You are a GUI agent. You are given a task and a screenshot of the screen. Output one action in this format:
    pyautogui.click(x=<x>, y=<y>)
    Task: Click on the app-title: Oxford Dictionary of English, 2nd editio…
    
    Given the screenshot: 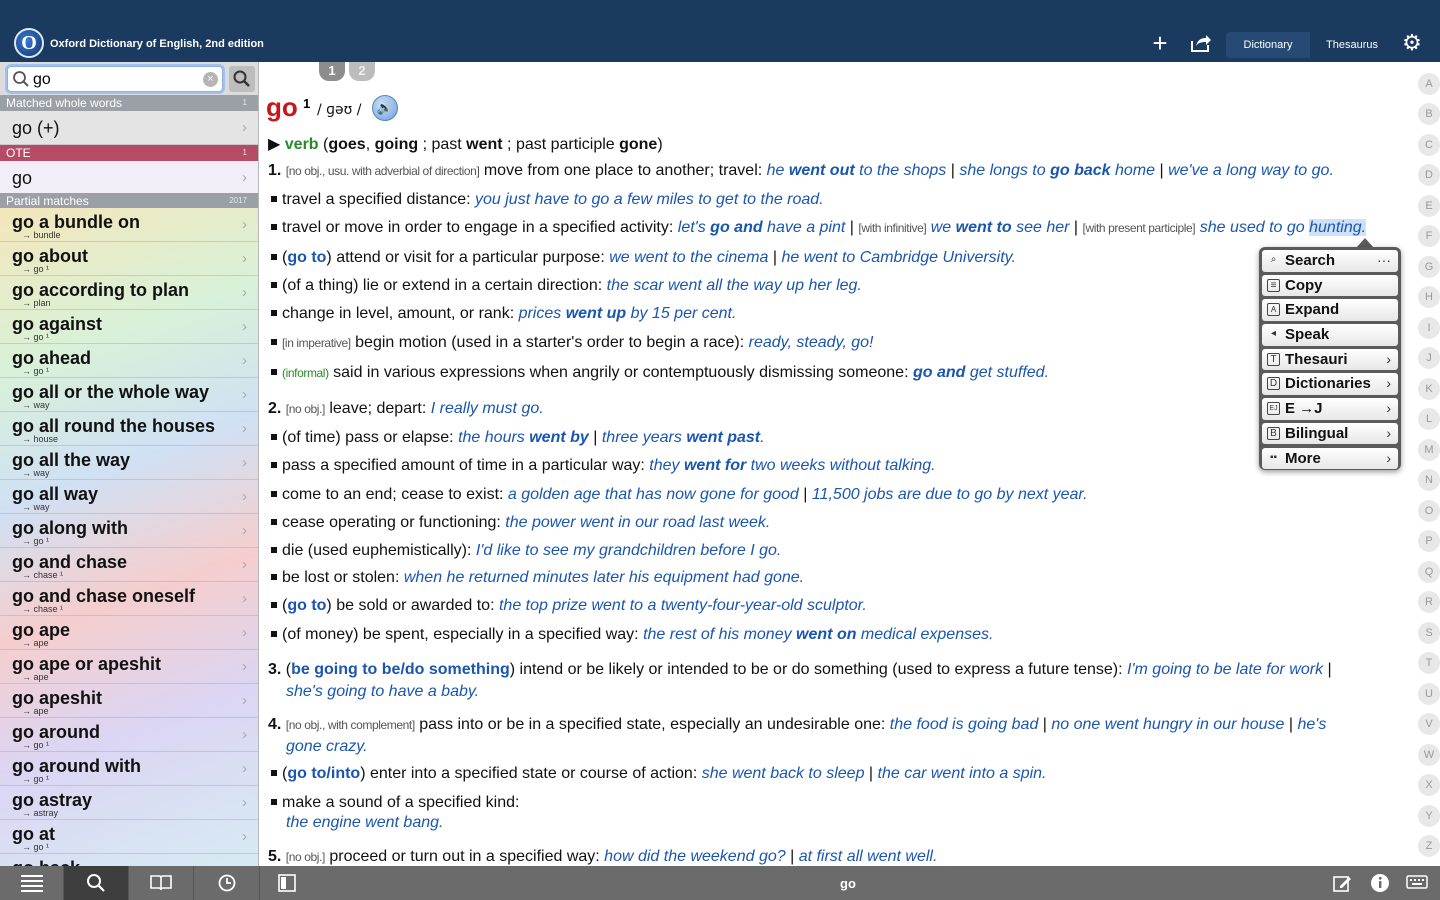 What is the action you would take?
    pyautogui.click(x=157, y=44)
    